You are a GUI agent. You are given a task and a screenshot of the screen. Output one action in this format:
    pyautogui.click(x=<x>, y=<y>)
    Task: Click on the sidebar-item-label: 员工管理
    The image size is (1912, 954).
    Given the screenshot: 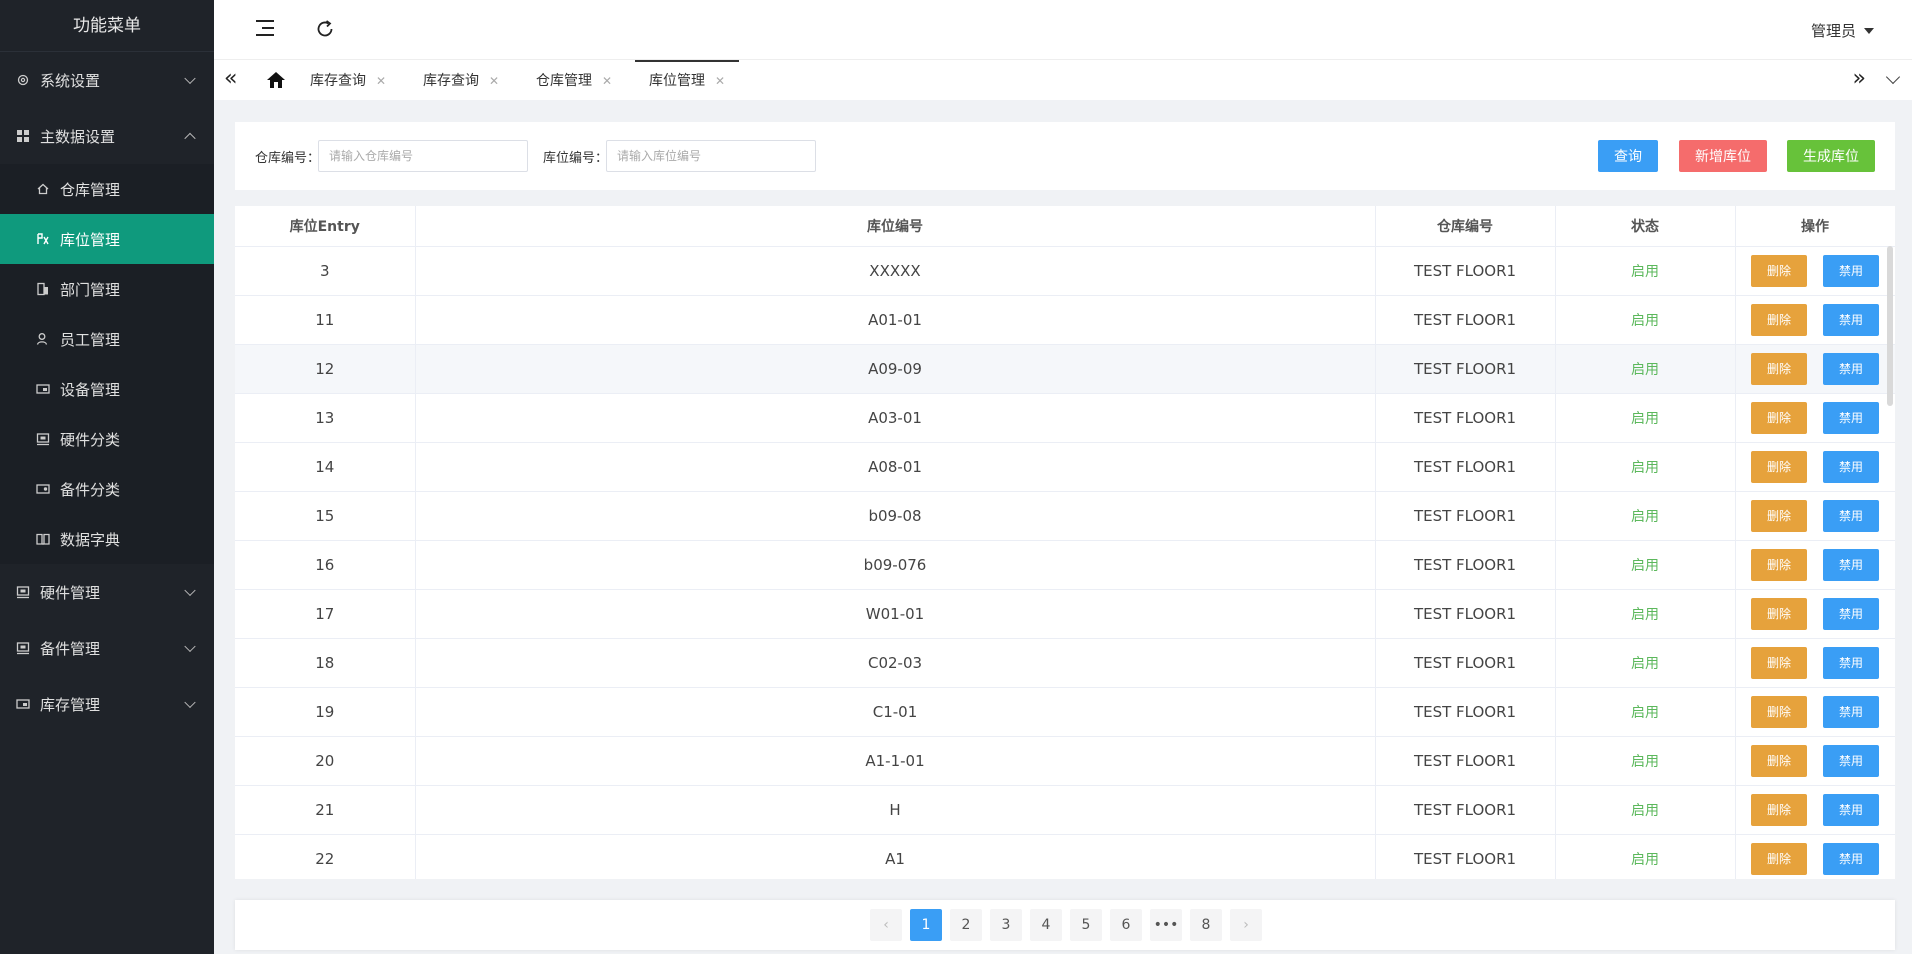 What is the action you would take?
    pyautogui.click(x=90, y=339)
    